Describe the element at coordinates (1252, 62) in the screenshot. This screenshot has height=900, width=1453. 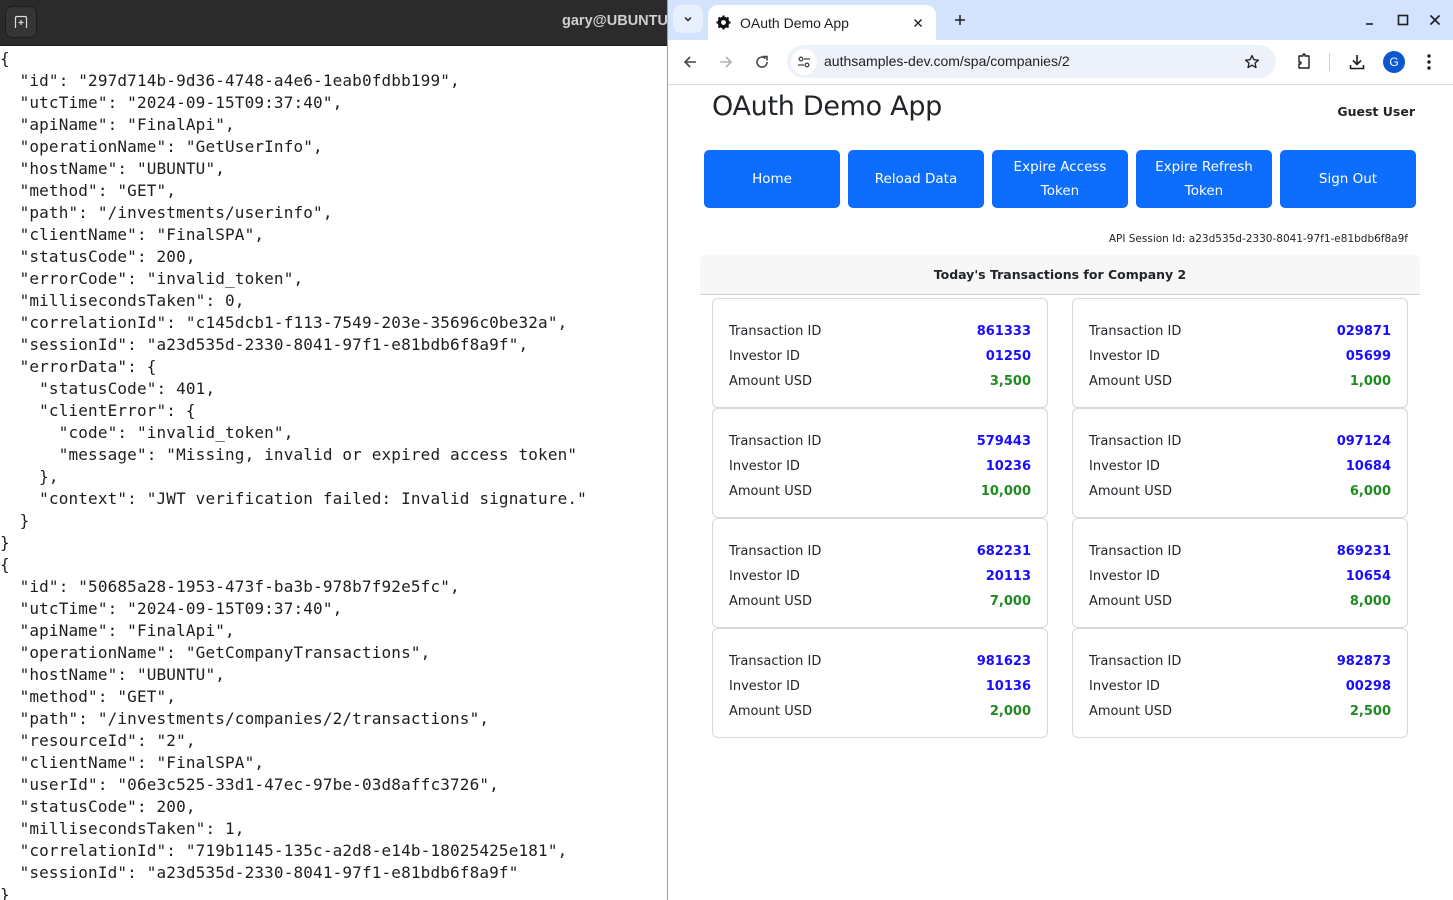
I see `bookmark-button` at that location.